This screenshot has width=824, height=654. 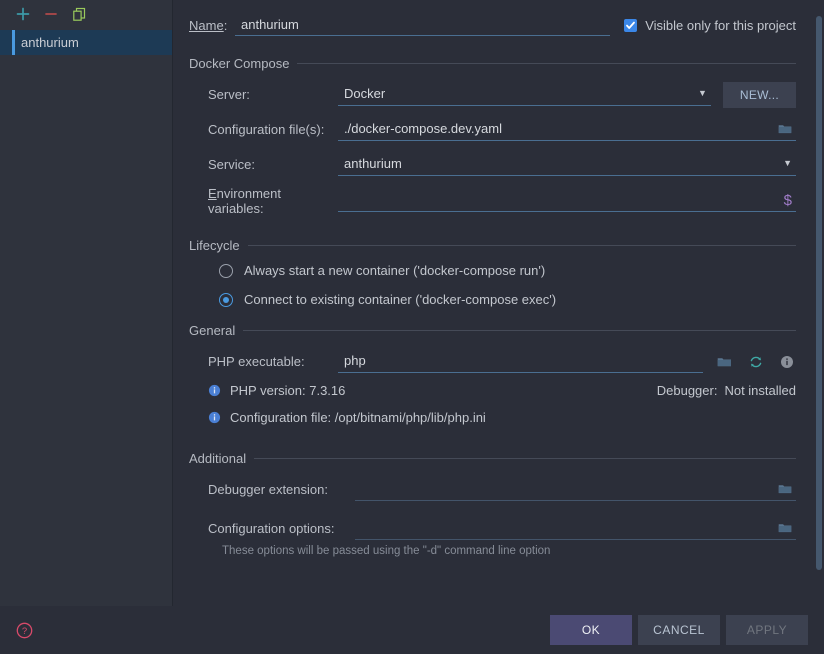 What do you see at coordinates (86, 42) in the screenshot?
I see `sidebar-item-anthurium: anthurium` at bounding box center [86, 42].